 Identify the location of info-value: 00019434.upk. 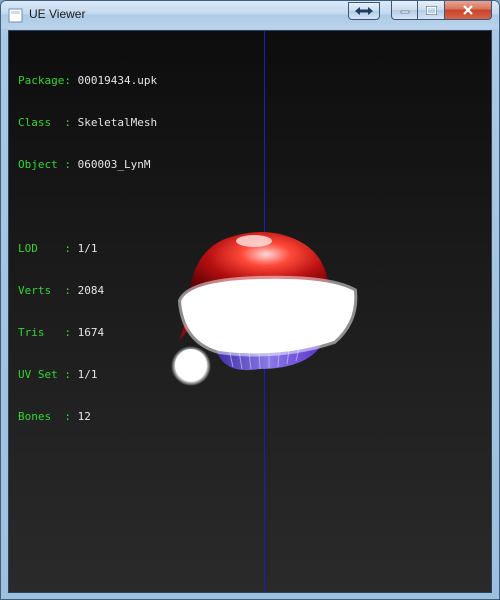
(117, 80).